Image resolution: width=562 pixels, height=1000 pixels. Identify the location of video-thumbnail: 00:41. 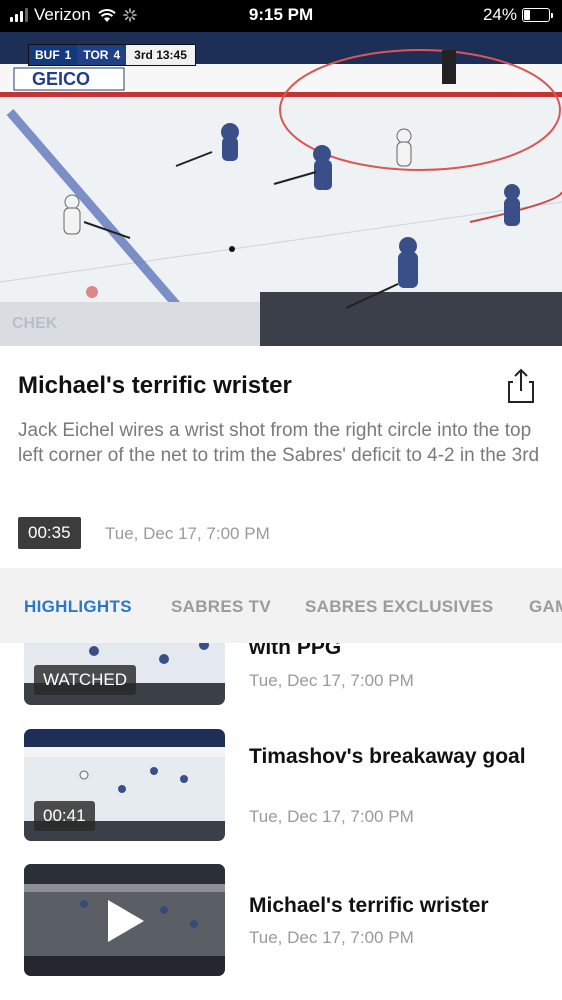
(124, 785).